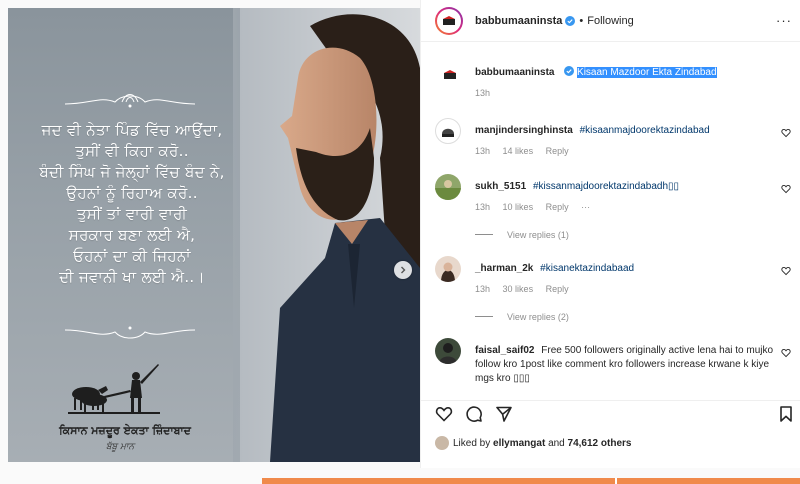  Describe the element at coordinates (786, 414) in the screenshot. I see `bookmark-icon` at that location.